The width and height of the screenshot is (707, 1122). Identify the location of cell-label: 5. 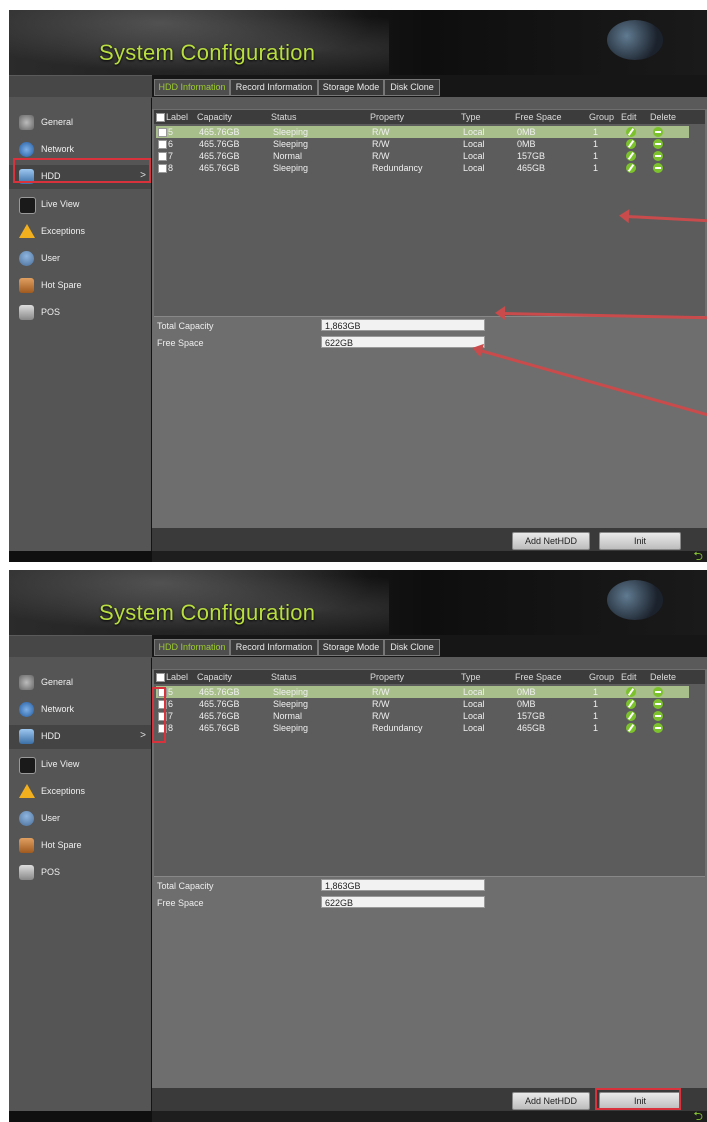
(171, 692).